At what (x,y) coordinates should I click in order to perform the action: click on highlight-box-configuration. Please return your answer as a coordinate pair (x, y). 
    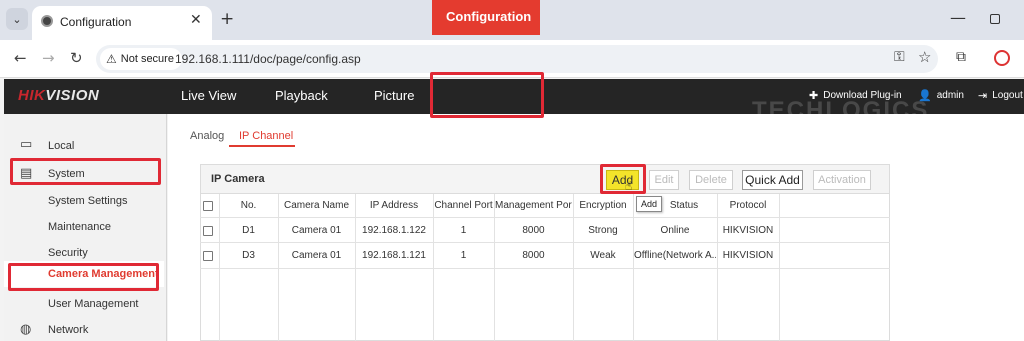
    Looking at the image, I should click on (487, 95).